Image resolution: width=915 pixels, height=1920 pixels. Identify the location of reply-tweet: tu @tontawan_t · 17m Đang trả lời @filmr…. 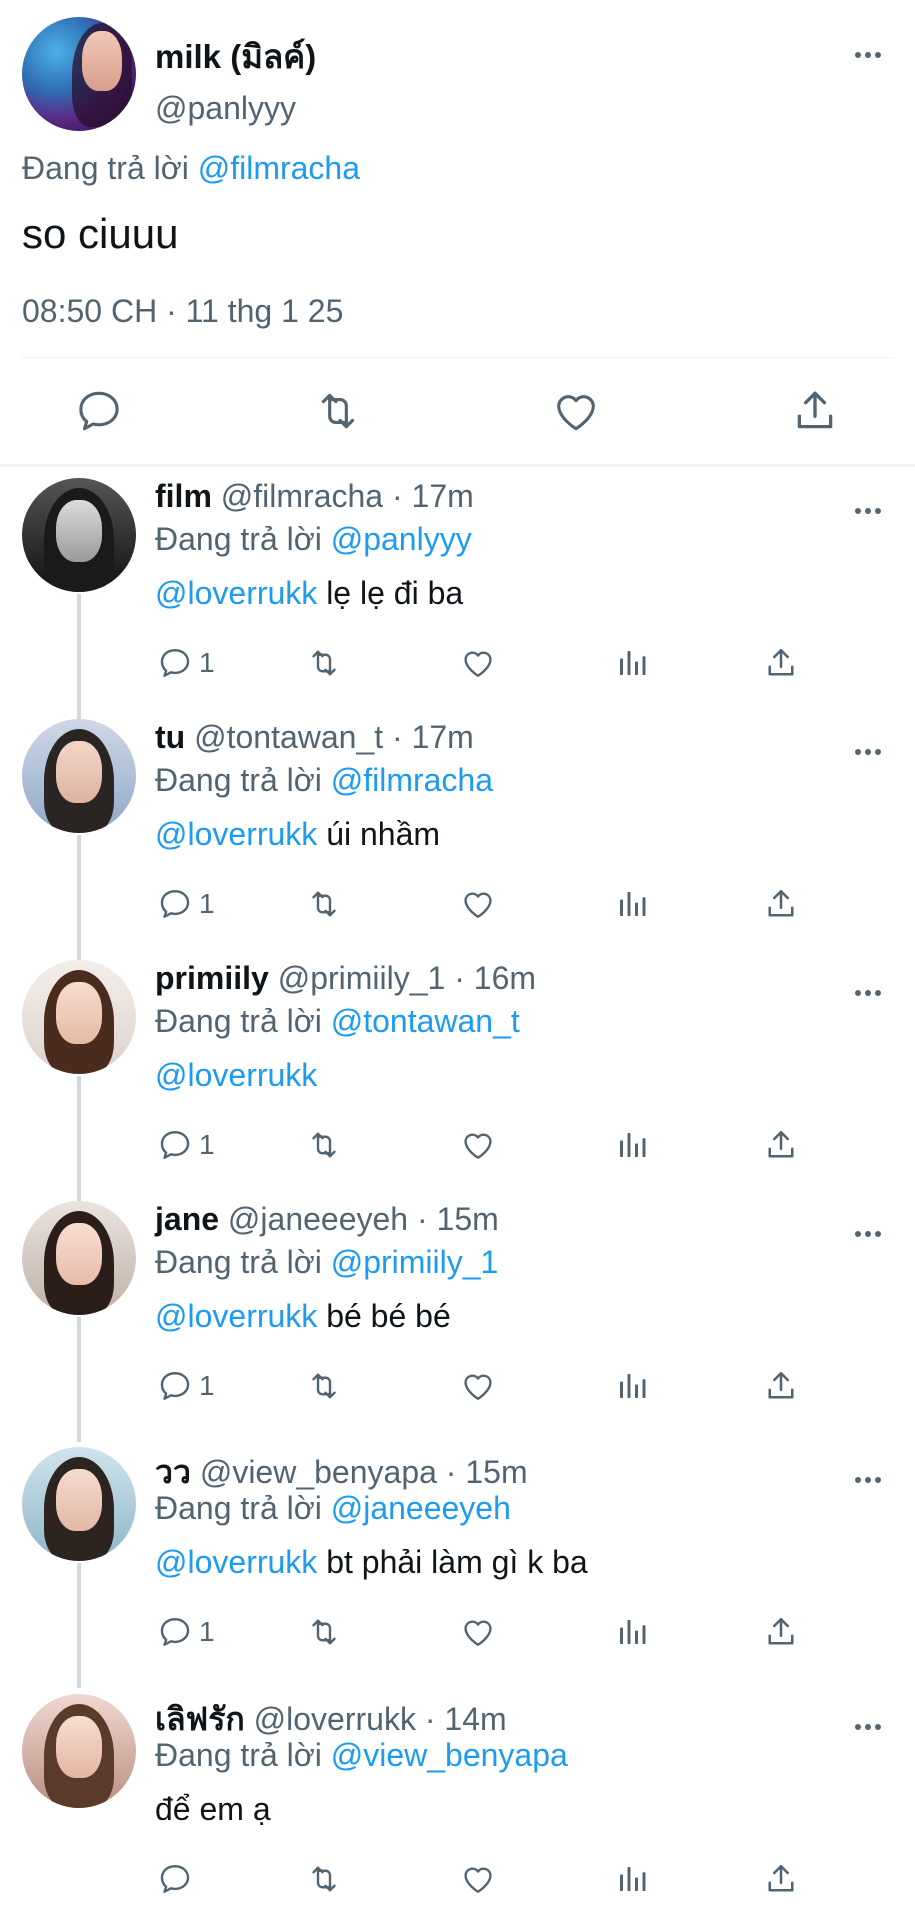
(457, 839).